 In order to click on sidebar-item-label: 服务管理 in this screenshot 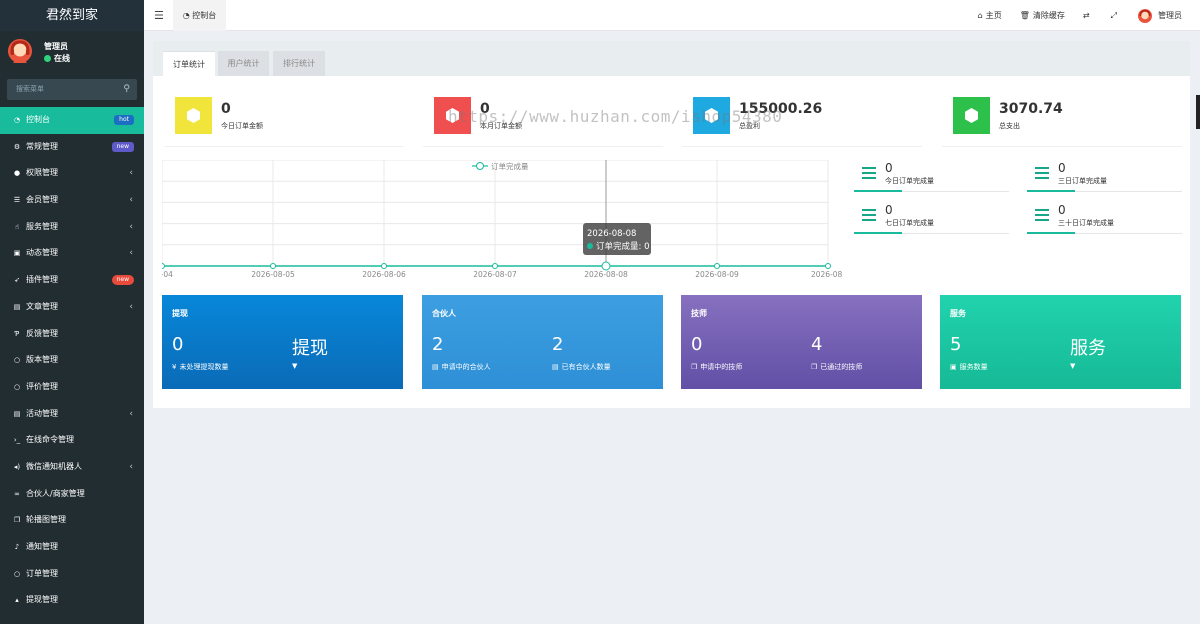, I will do `click(42, 226)`.